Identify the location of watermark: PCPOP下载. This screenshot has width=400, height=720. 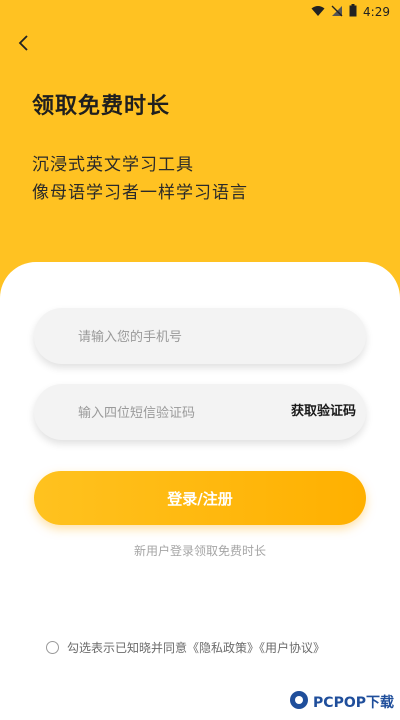
(341, 702).